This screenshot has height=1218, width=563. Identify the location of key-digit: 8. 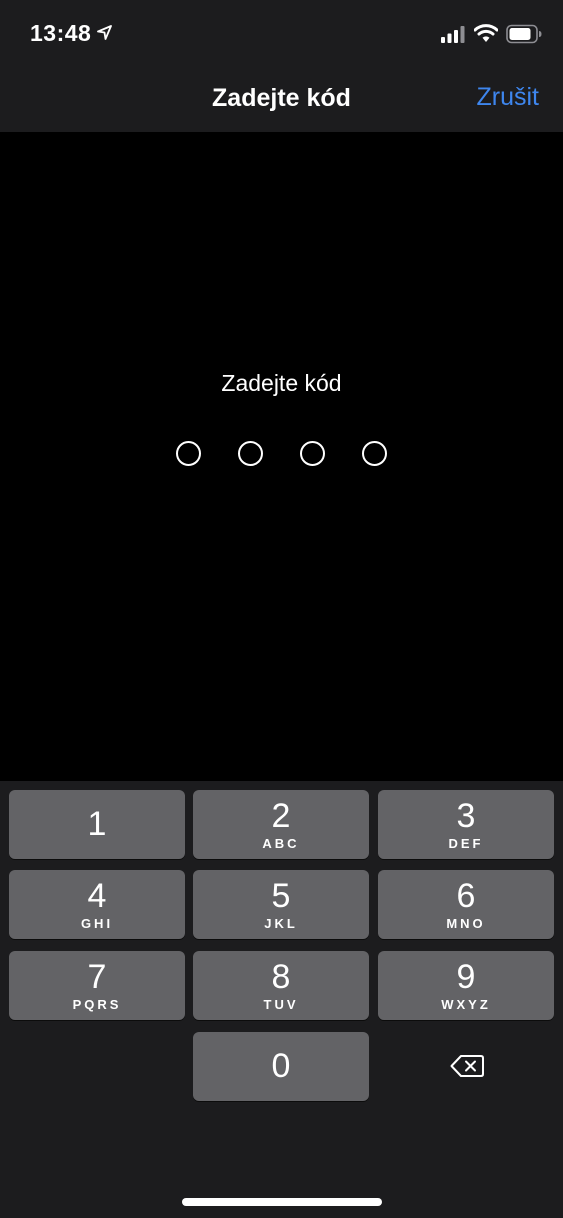
(281, 977).